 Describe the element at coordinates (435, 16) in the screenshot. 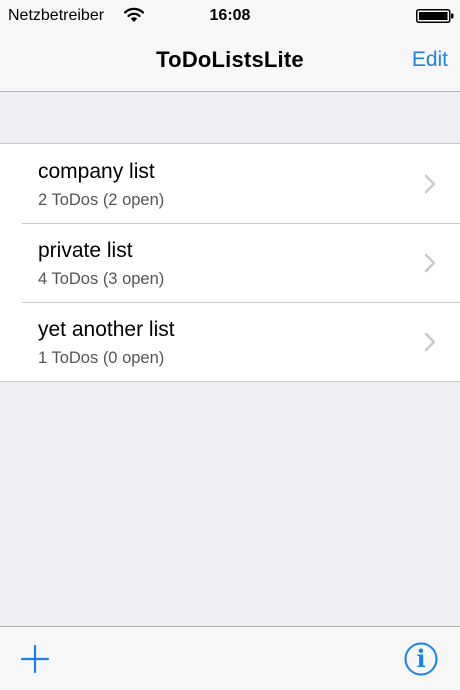

I see `battery-icon` at that location.